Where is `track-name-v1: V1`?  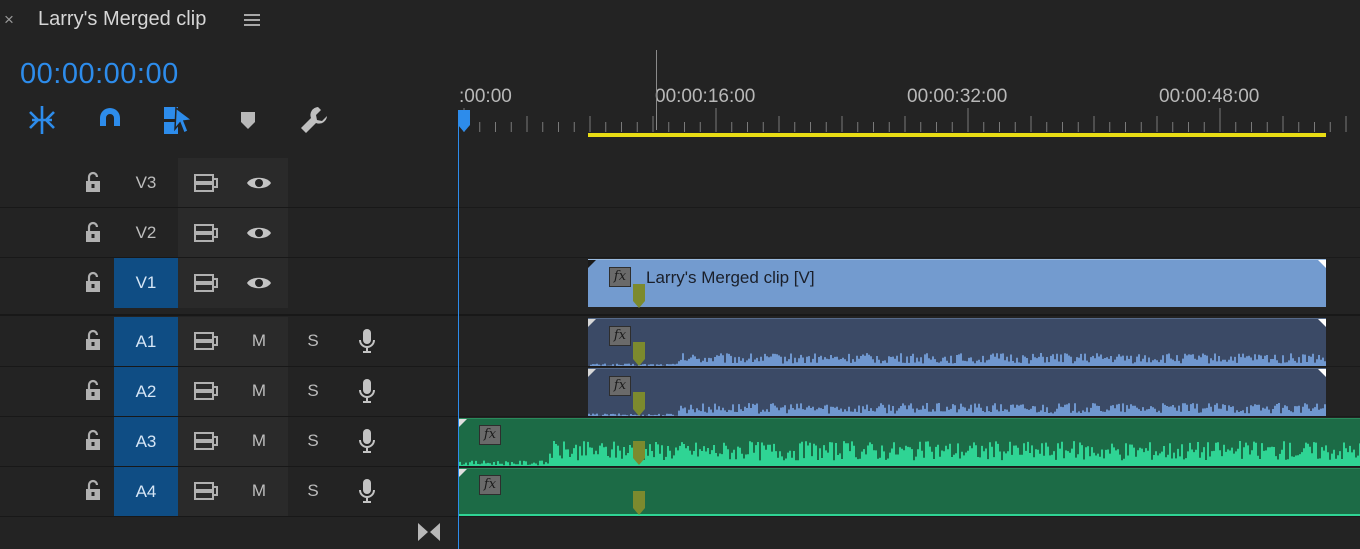 track-name-v1: V1 is located at coordinates (146, 283).